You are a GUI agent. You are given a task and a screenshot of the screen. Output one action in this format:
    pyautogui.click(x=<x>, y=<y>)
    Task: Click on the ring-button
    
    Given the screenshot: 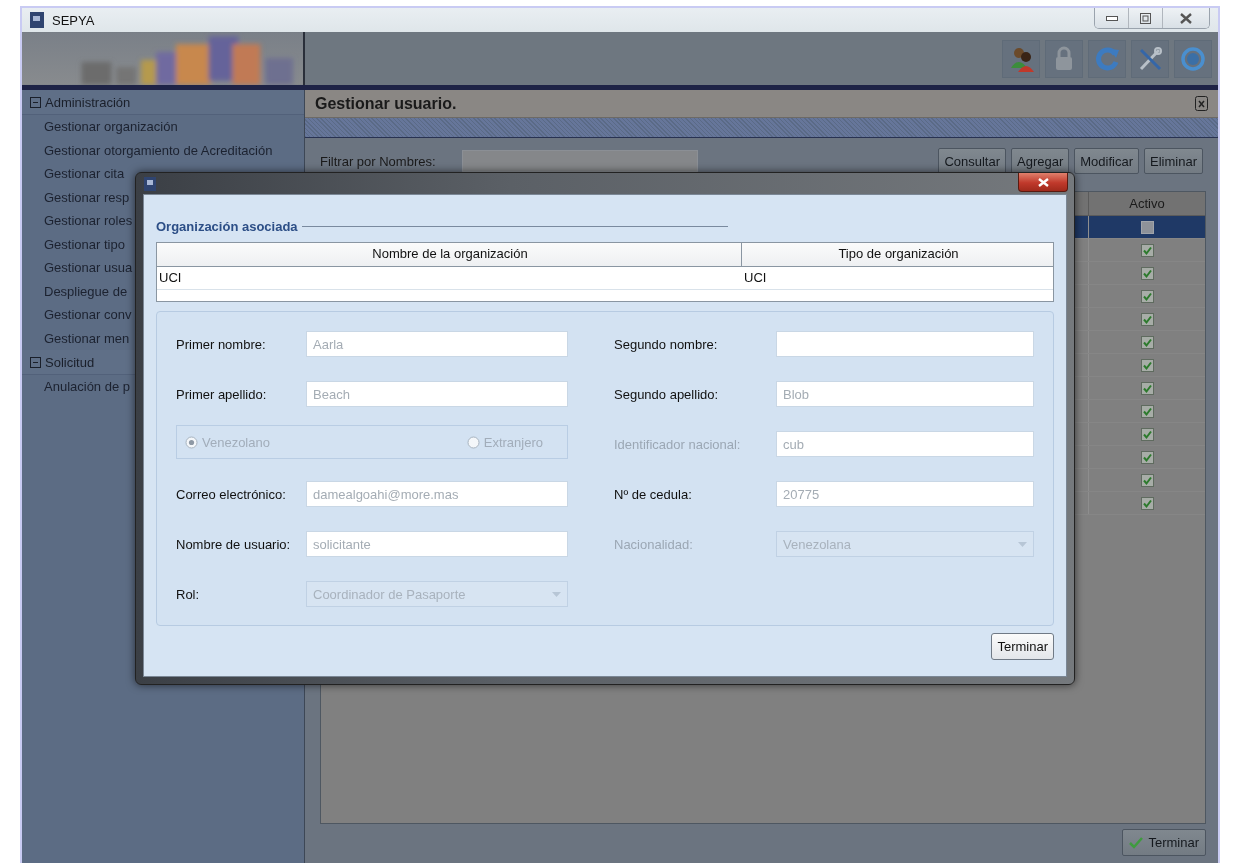 What is the action you would take?
    pyautogui.click(x=1193, y=58)
    